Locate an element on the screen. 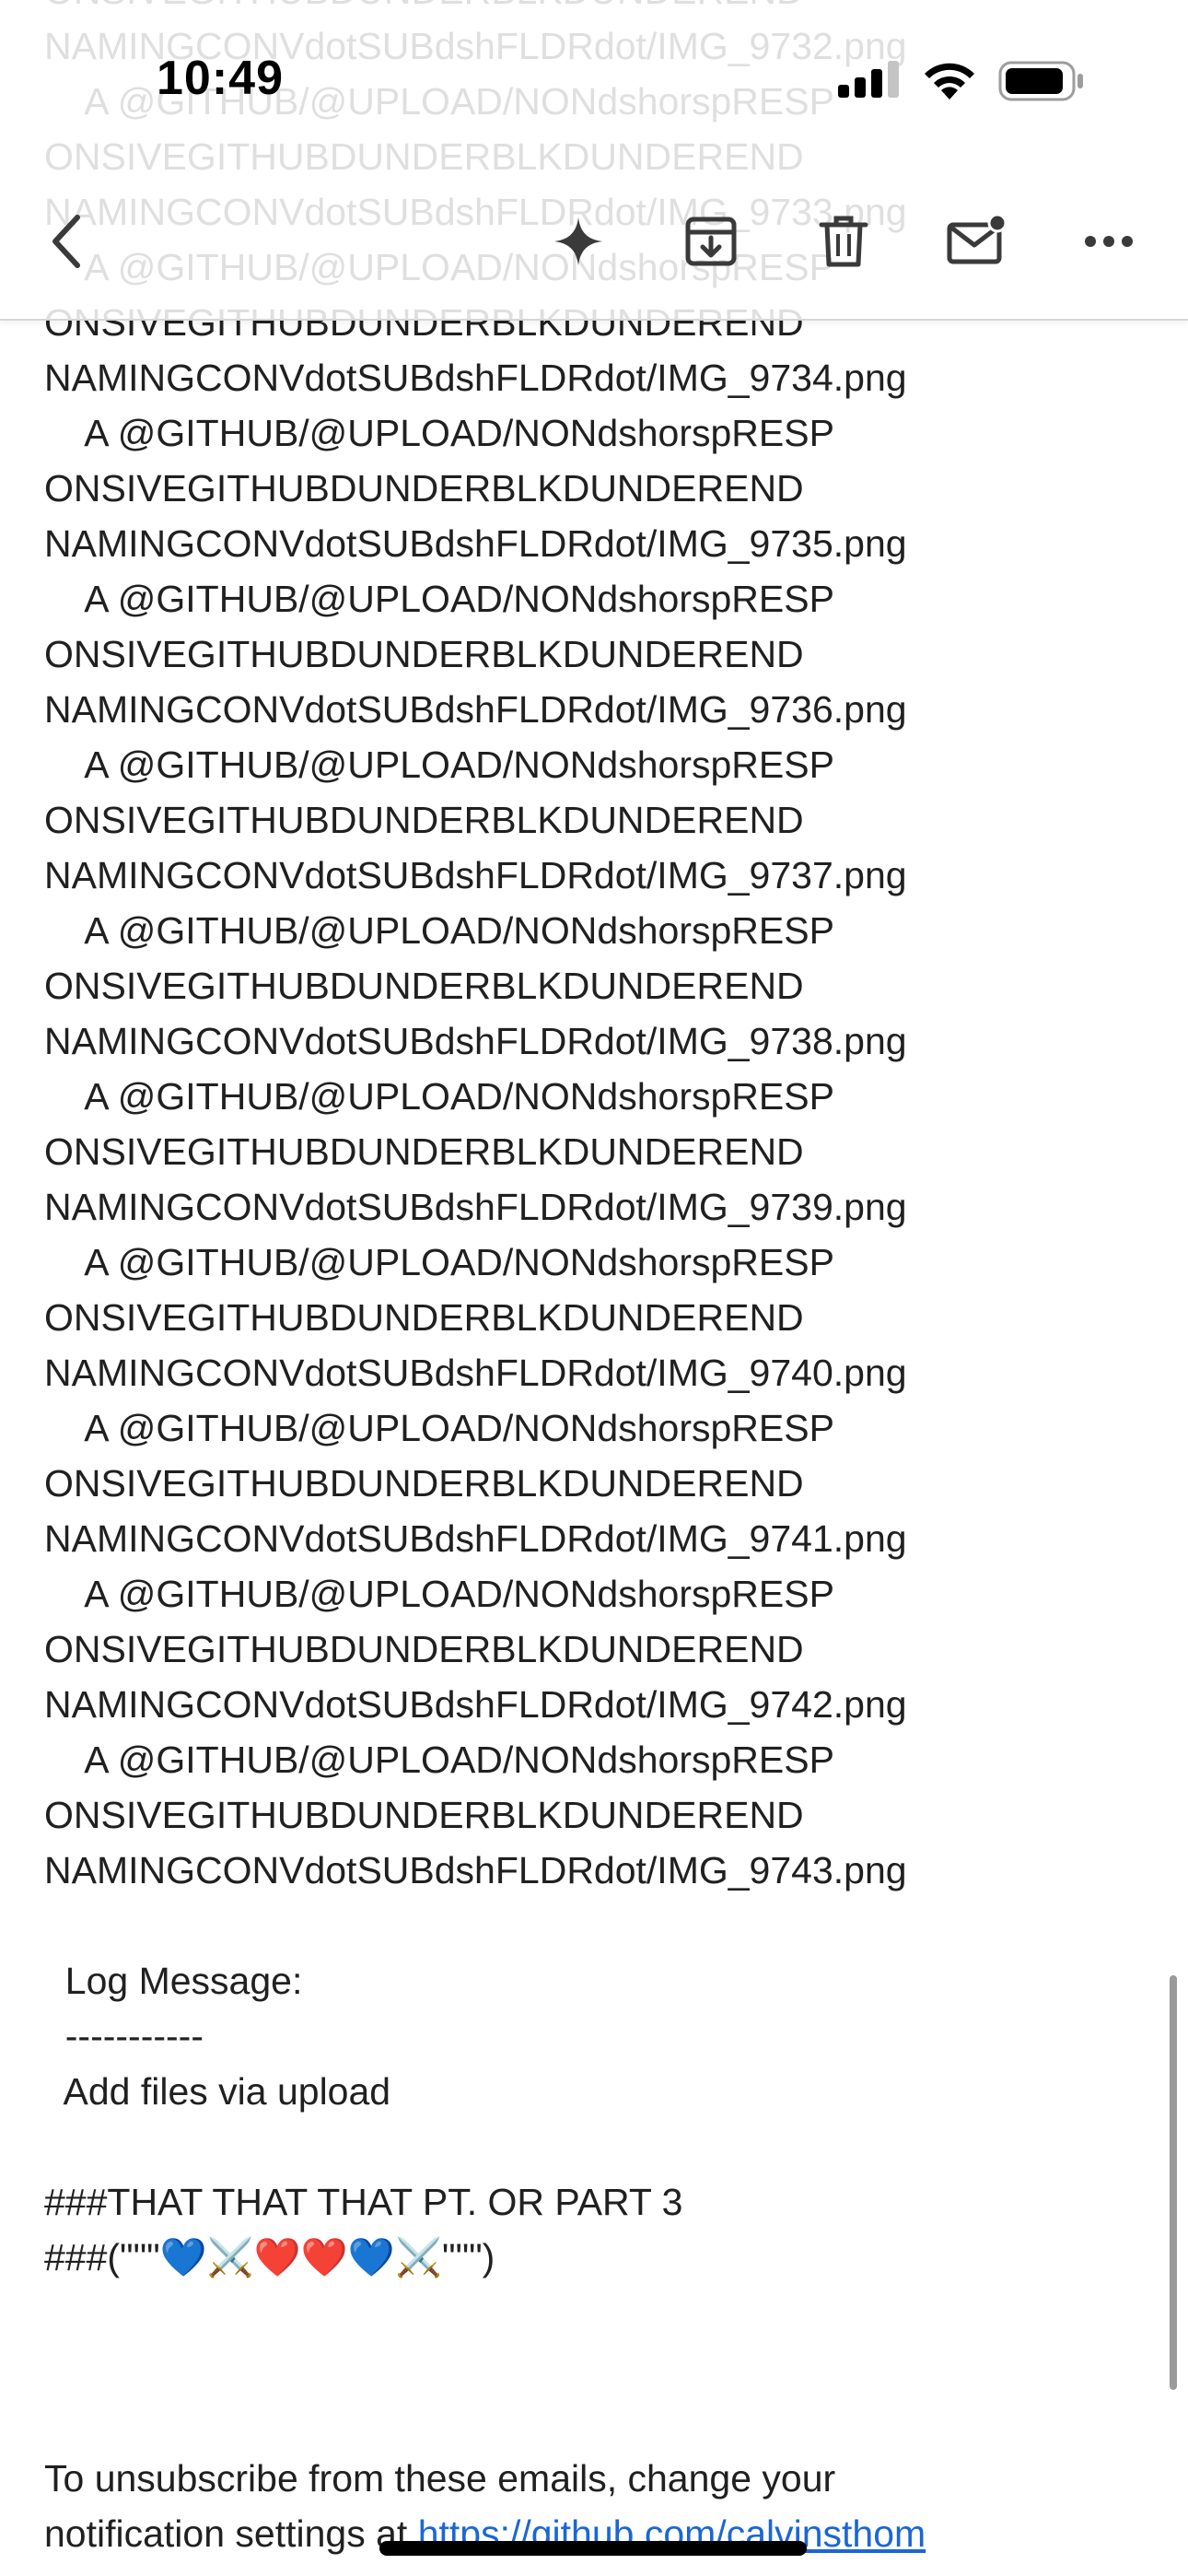  email-line: NAMINGCONVdotSUBdshFLDRdot/IMG_9736.png is located at coordinates (476, 709).